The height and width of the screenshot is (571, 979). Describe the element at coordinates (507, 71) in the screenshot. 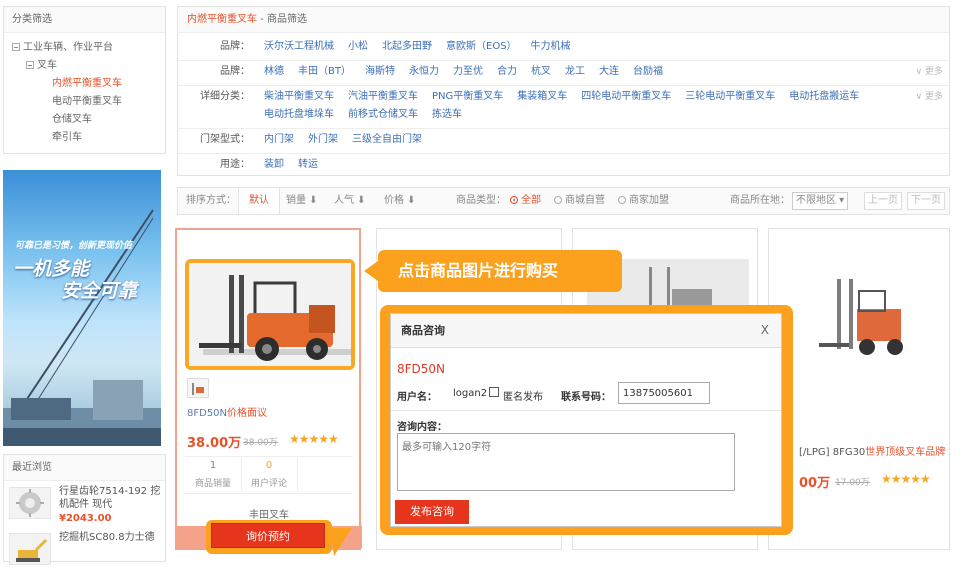

I see `filter-option: 合力` at that location.